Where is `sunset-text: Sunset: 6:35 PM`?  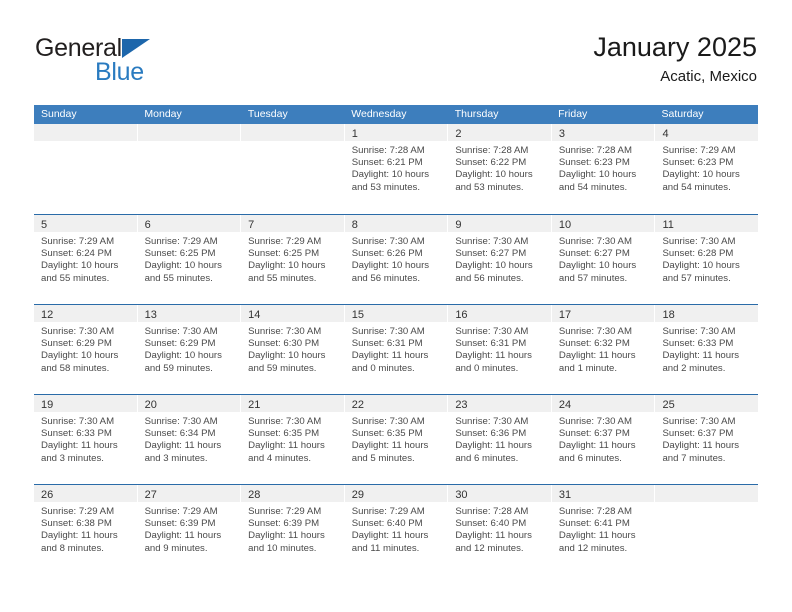
sunset-text: Sunset: 6:35 PM is located at coordinates (284, 434).